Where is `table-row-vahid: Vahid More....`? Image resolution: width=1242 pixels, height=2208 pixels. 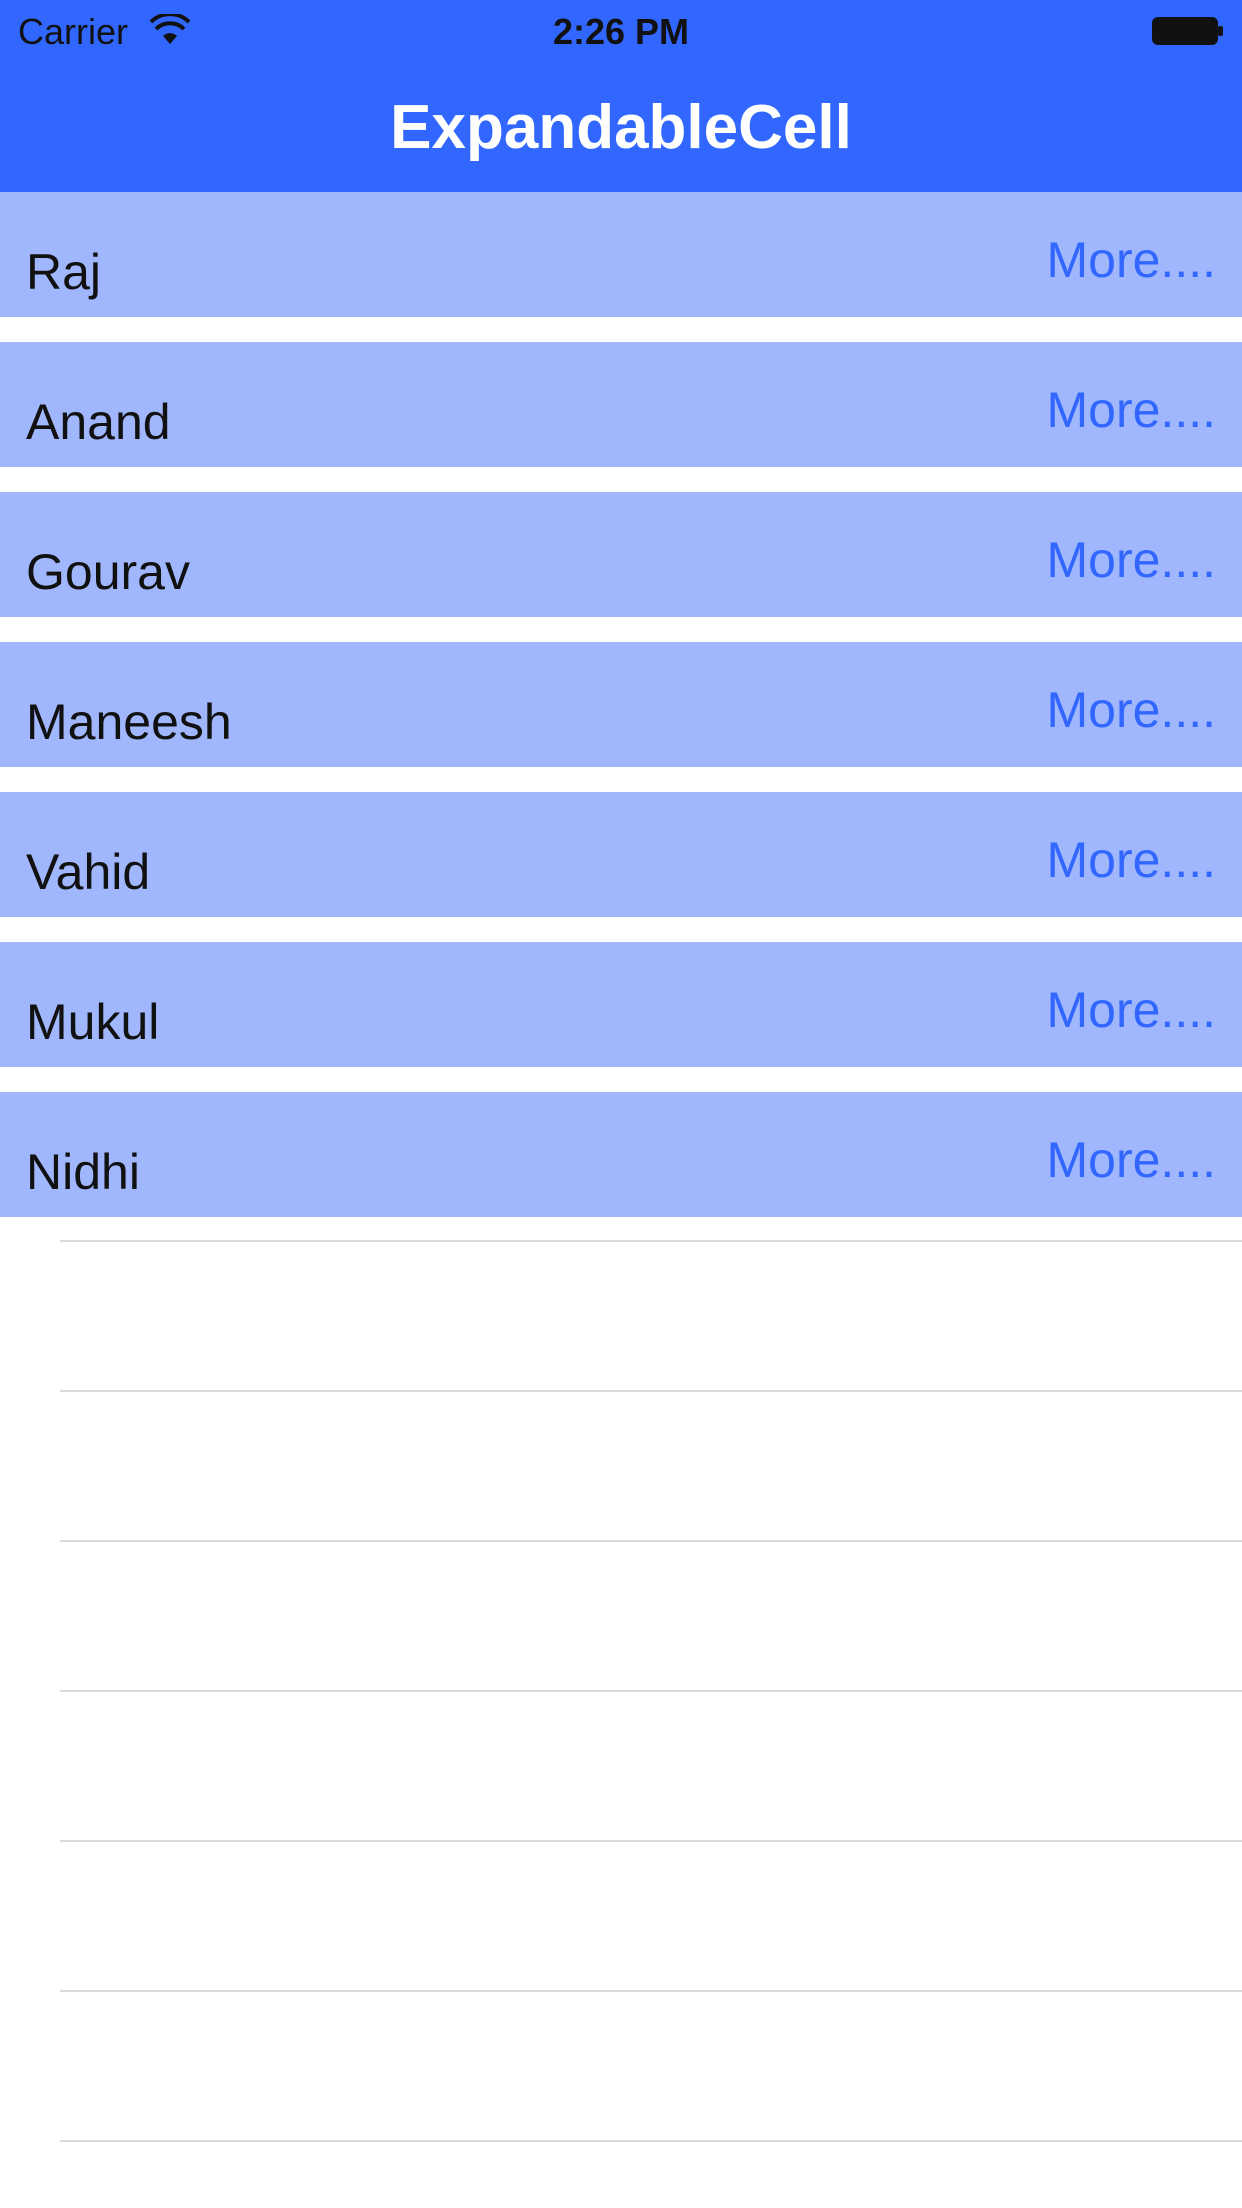 table-row-vahid: Vahid More.... is located at coordinates (621, 854).